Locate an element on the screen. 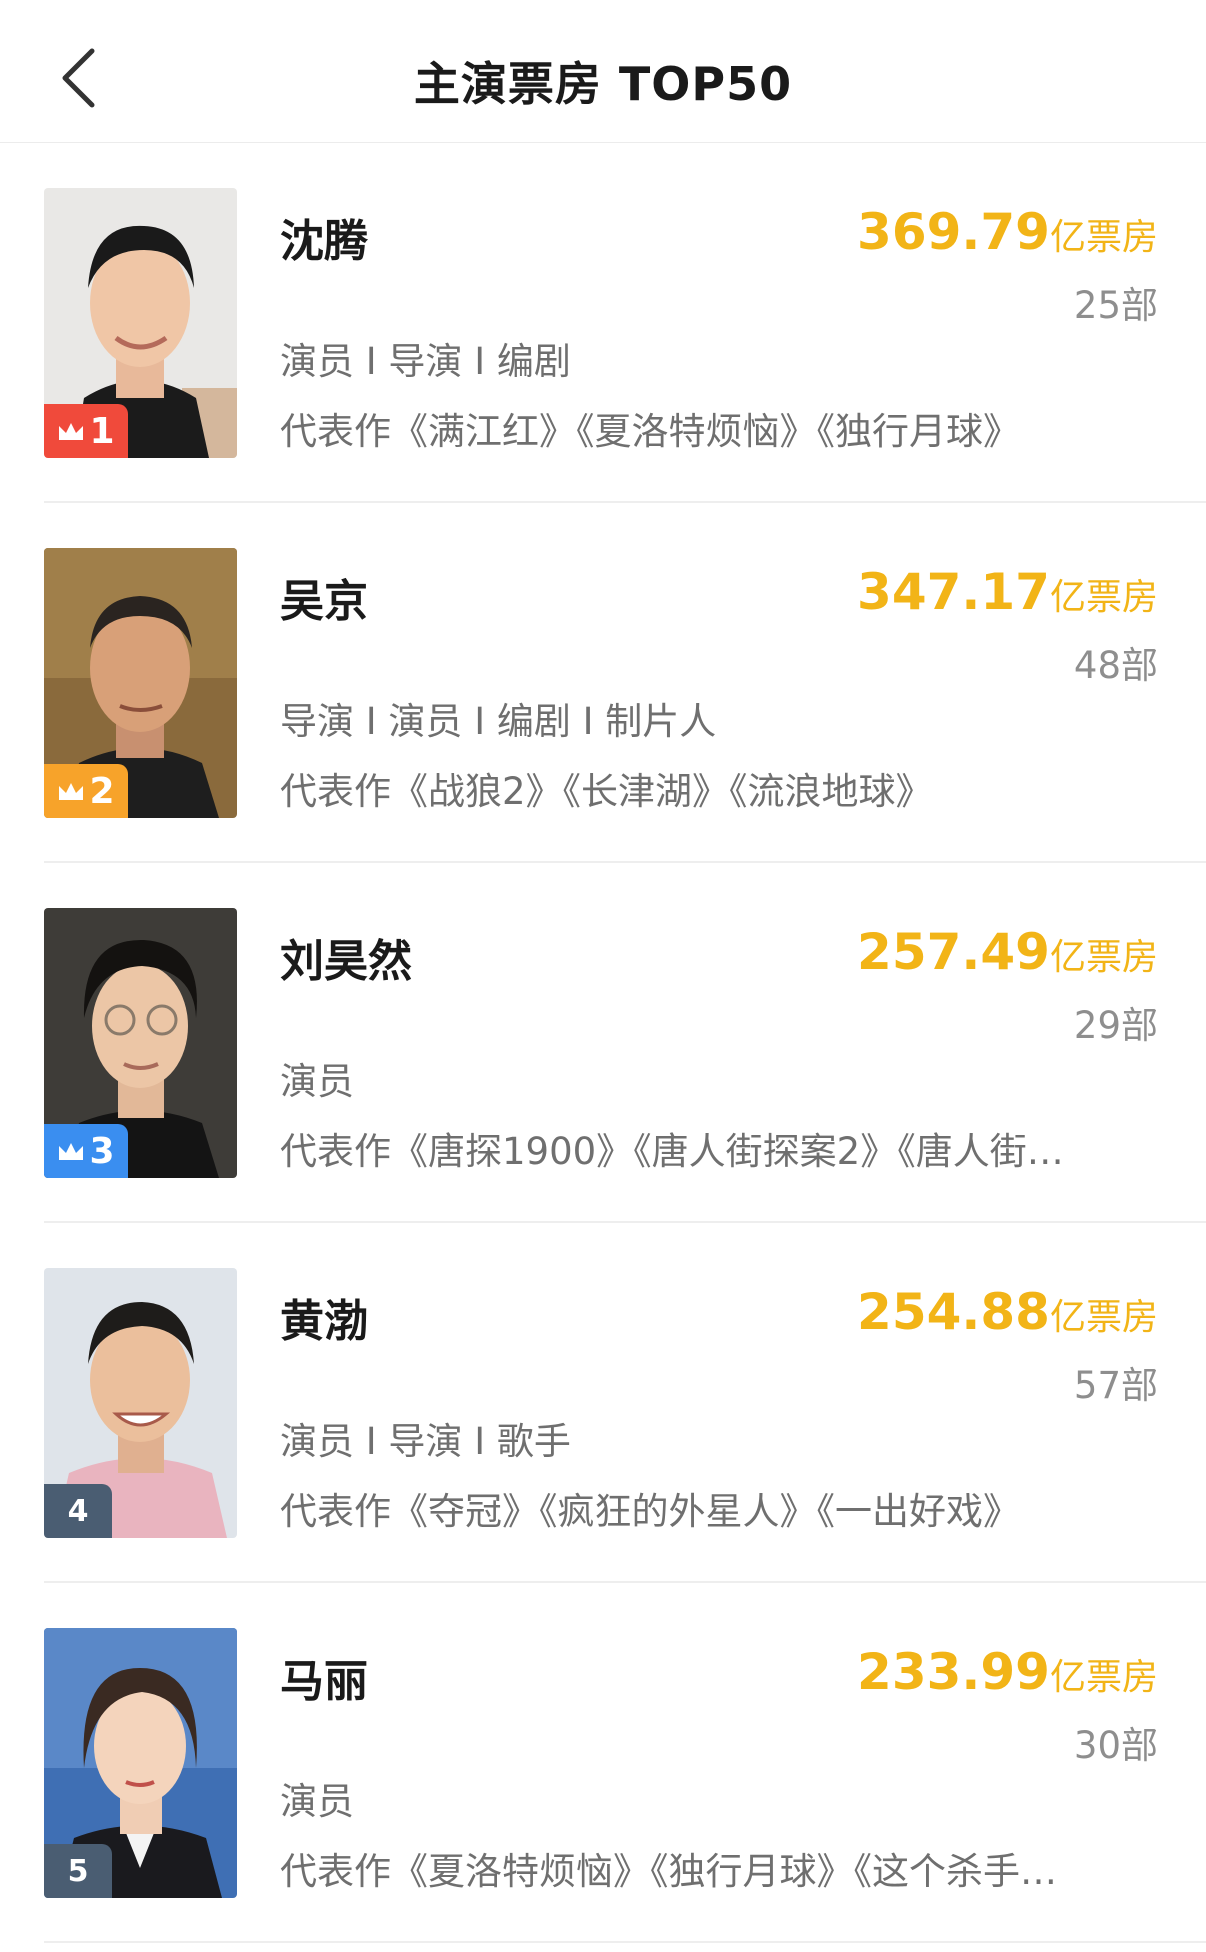 The width and height of the screenshot is (1206, 1952). box-office-value: 233.99 is located at coordinates (953, 1672).